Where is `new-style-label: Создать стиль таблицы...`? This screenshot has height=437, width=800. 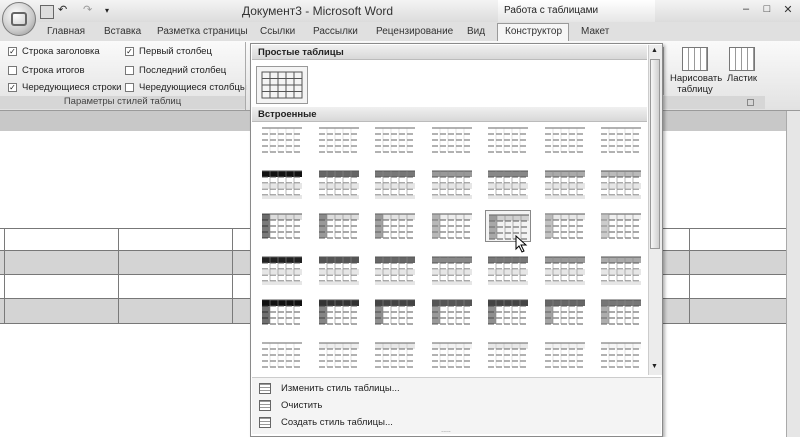 new-style-label: Создать стиль таблицы... is located at coordinates (337, 422).